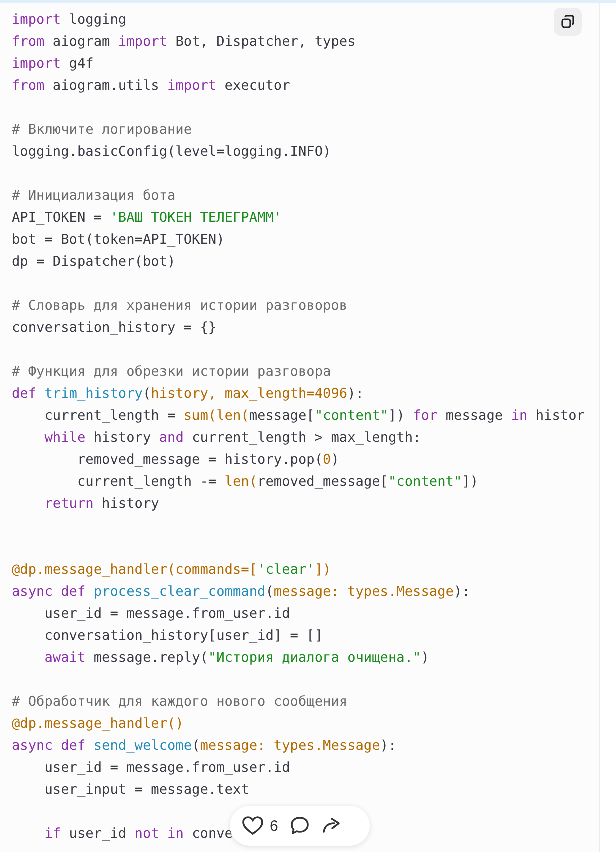  Describe the element at coordinates (94, 262) in the screenshot. I see `code-line: dp = Dispatcher(bot)` at that location.